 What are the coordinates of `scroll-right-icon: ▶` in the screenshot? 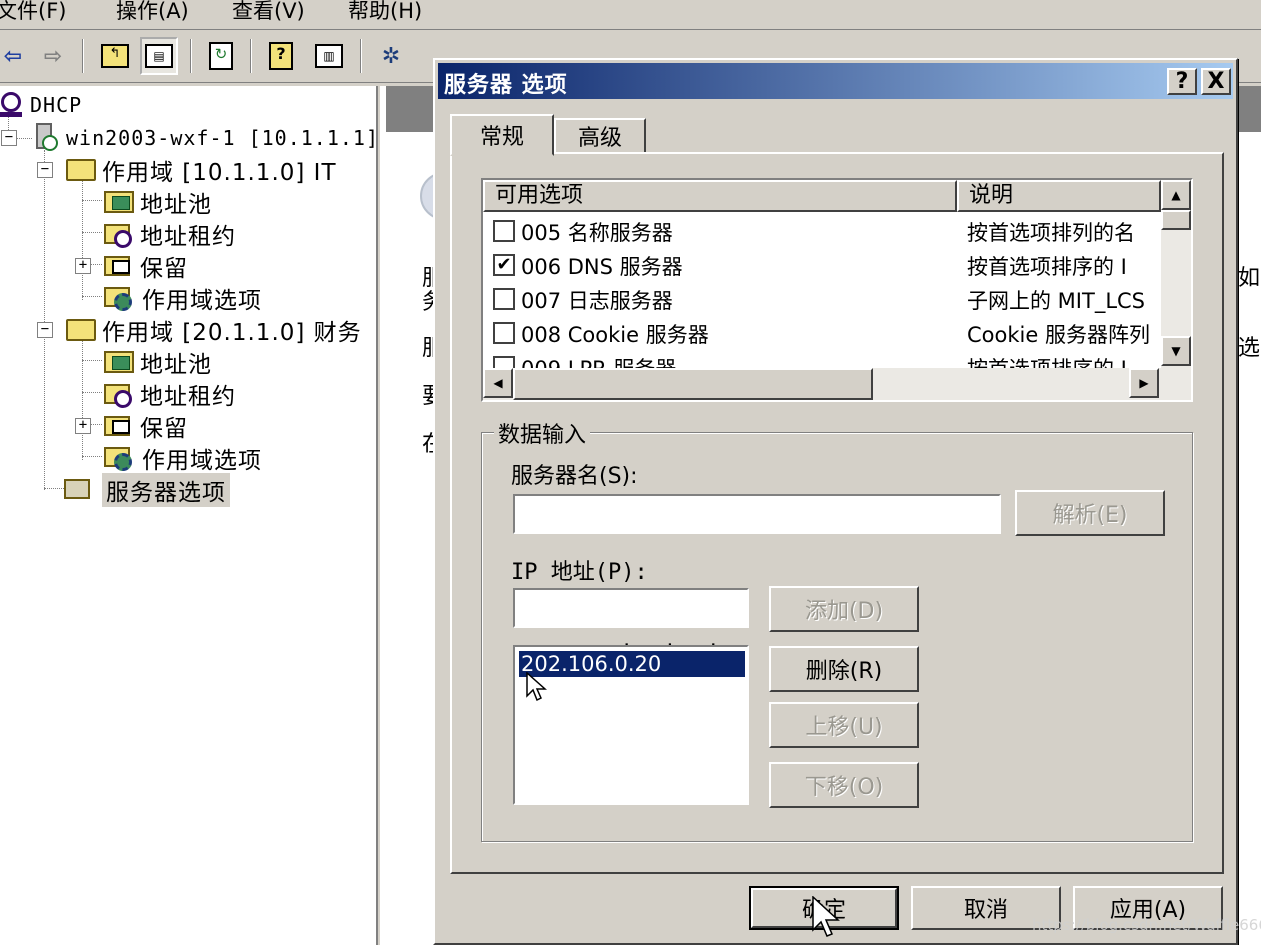 It's located at (1144, 383).